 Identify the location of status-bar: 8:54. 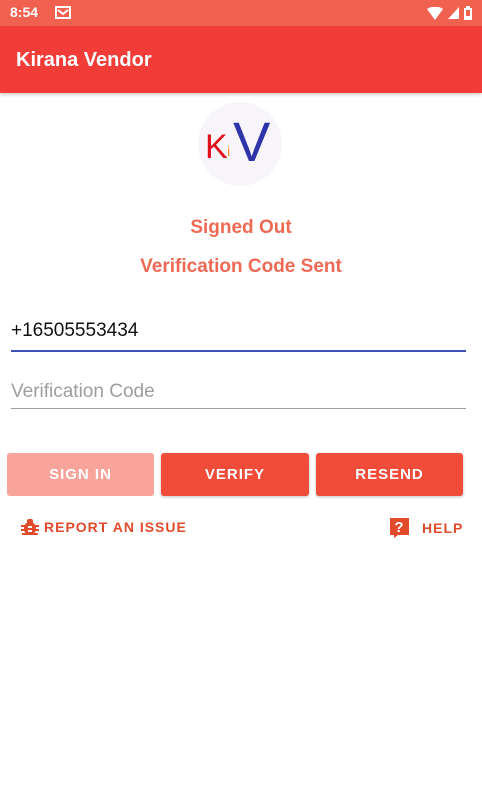
(241, 13).